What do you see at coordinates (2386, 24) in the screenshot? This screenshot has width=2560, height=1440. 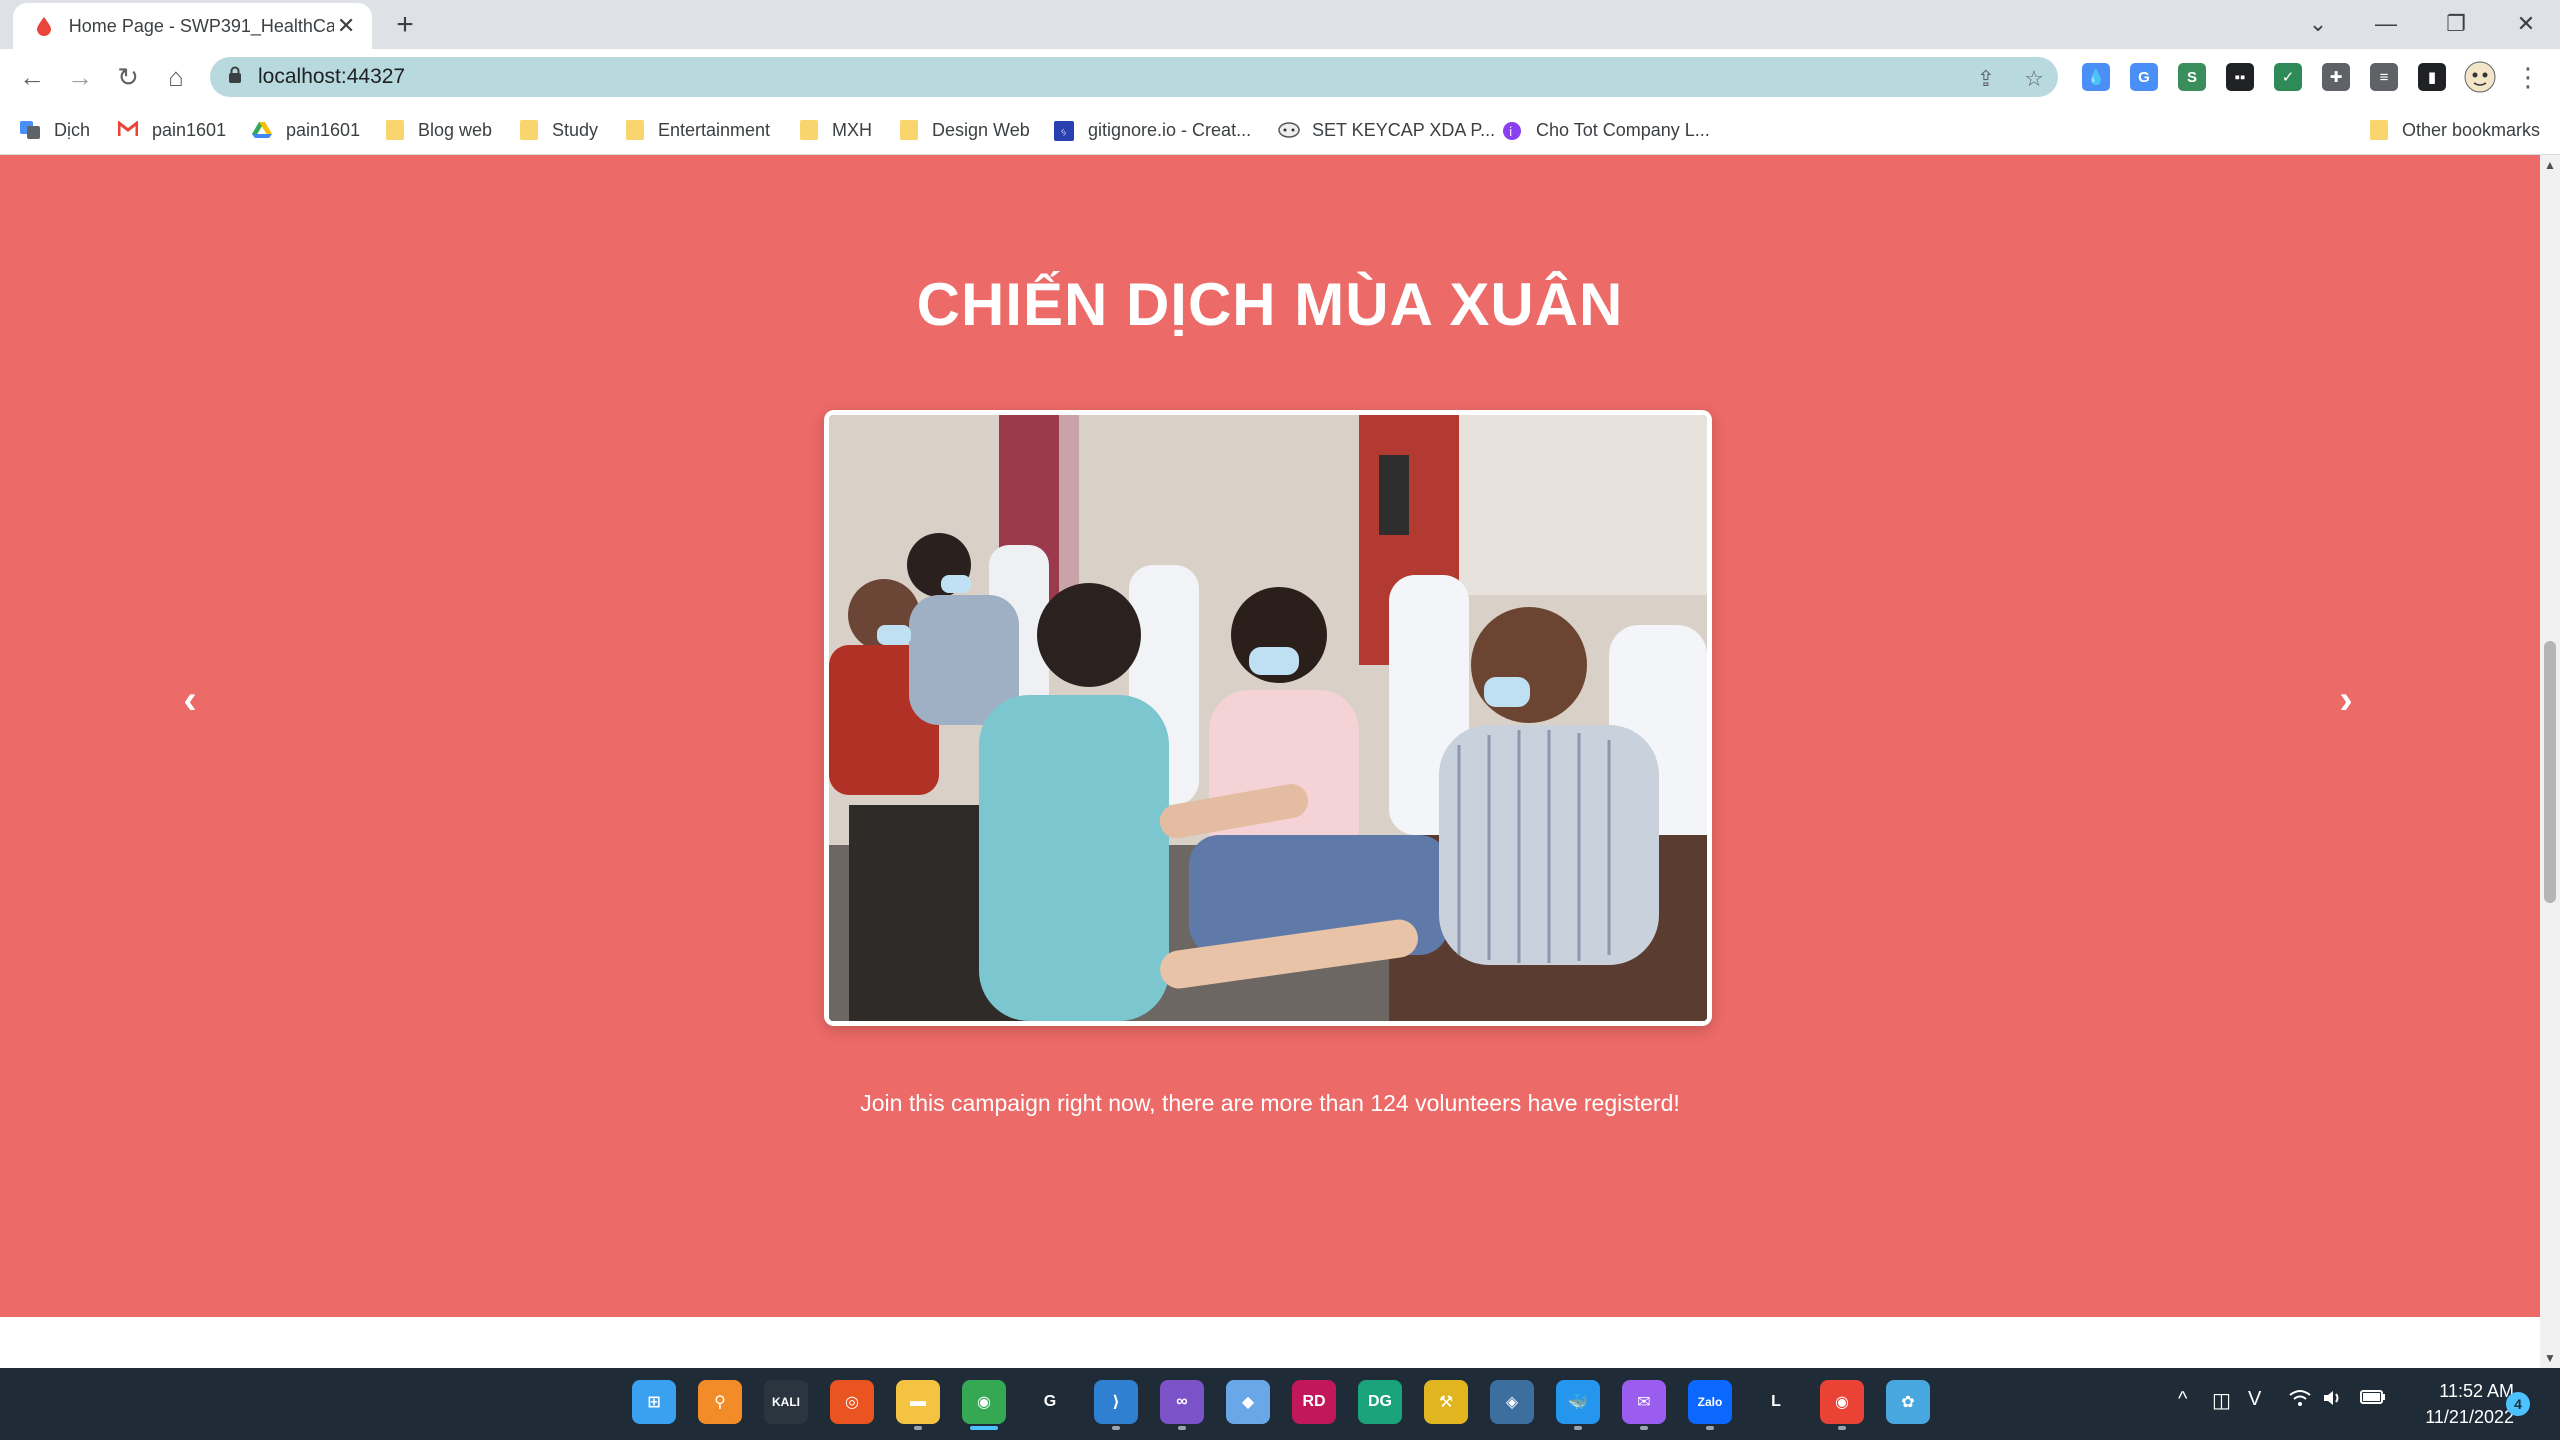 I see `minimize-button: —` at bounding box center [2386, 24].